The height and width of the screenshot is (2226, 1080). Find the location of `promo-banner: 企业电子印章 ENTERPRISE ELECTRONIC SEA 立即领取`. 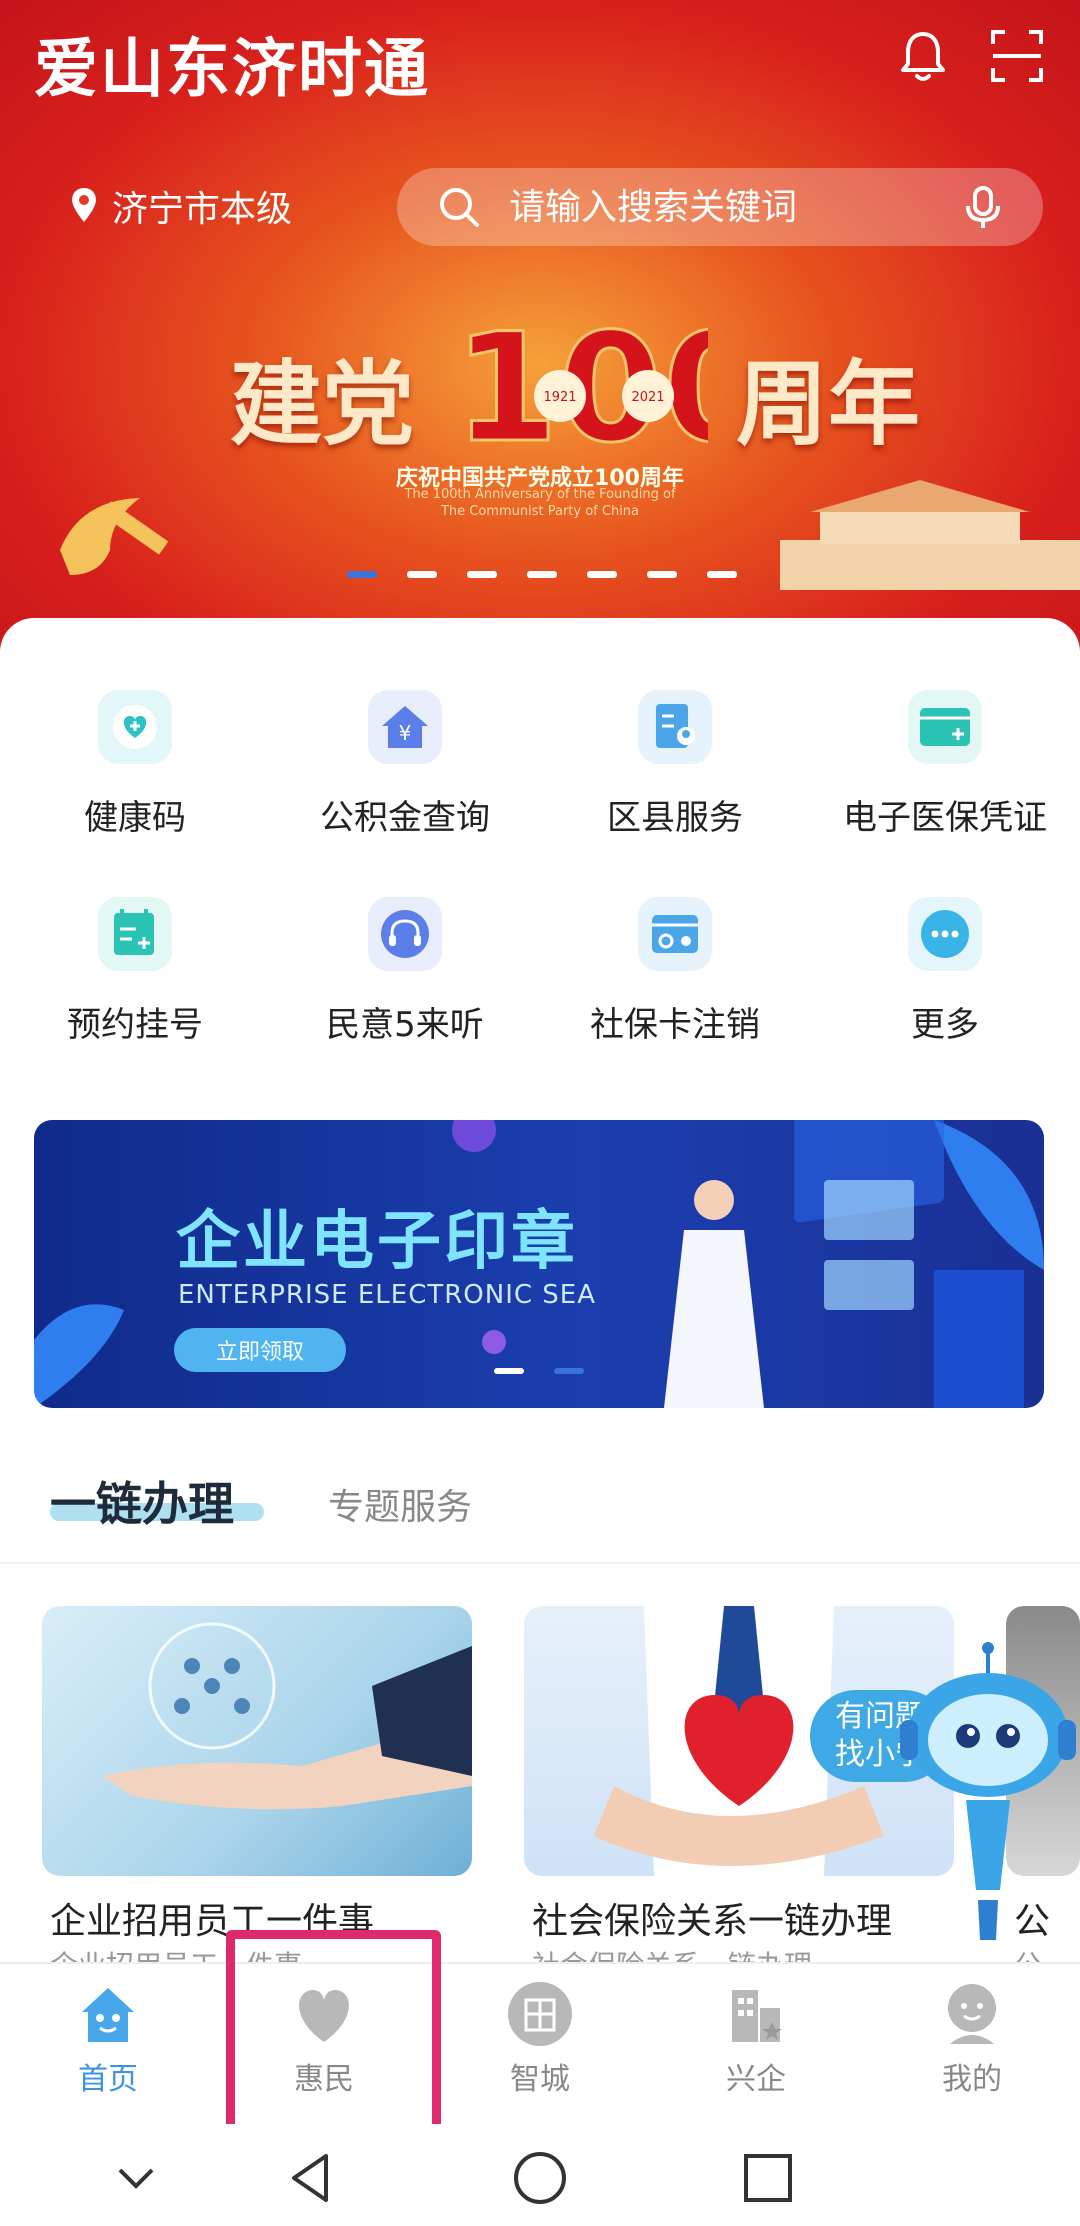

promo-banner: 企业电子印章 ENTERPRISE ELECTRONIC SEA 立即领取 is located at coordinates (539, 1264).